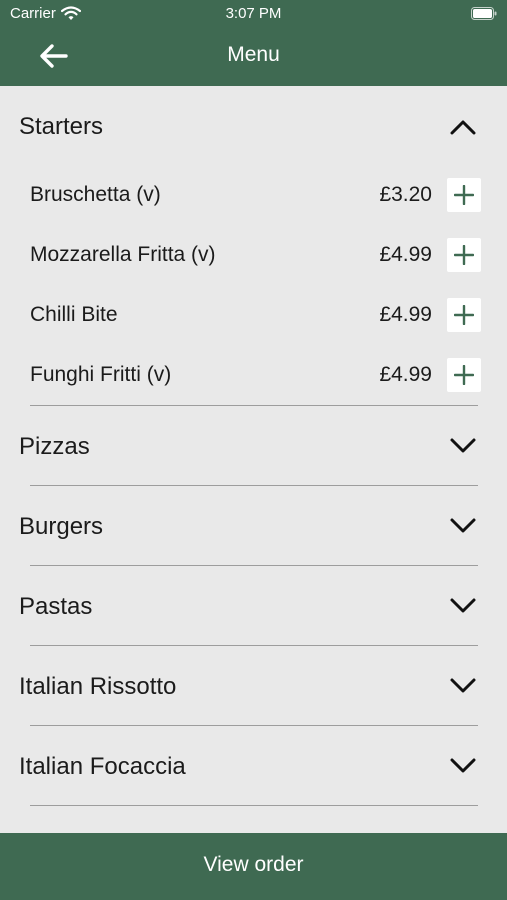 This screenshot has height=900, width=507. I want to click on navigation-bar: Carrier 3:07 PM Menu, so click(253, 43).